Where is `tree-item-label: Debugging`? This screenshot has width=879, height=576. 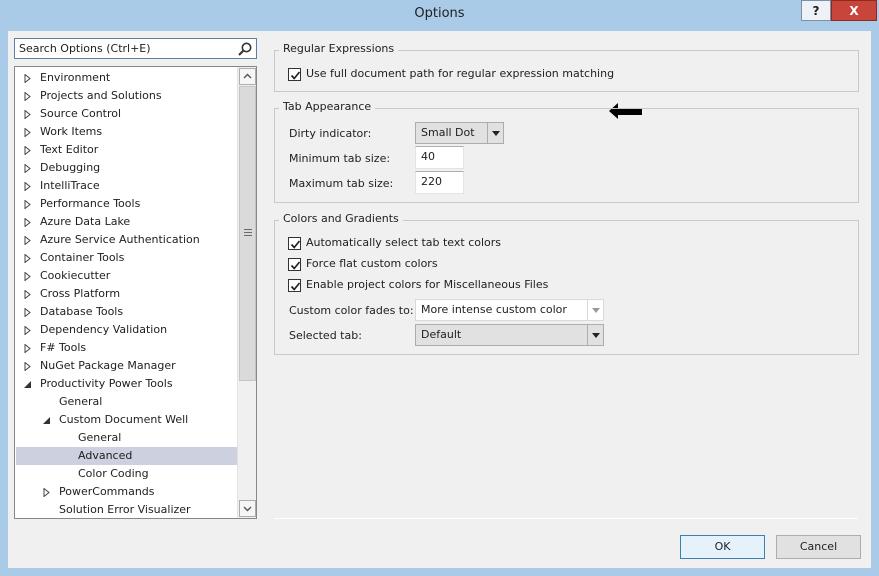 tree-item-label: Debugging is located at coordinates (70, 167).